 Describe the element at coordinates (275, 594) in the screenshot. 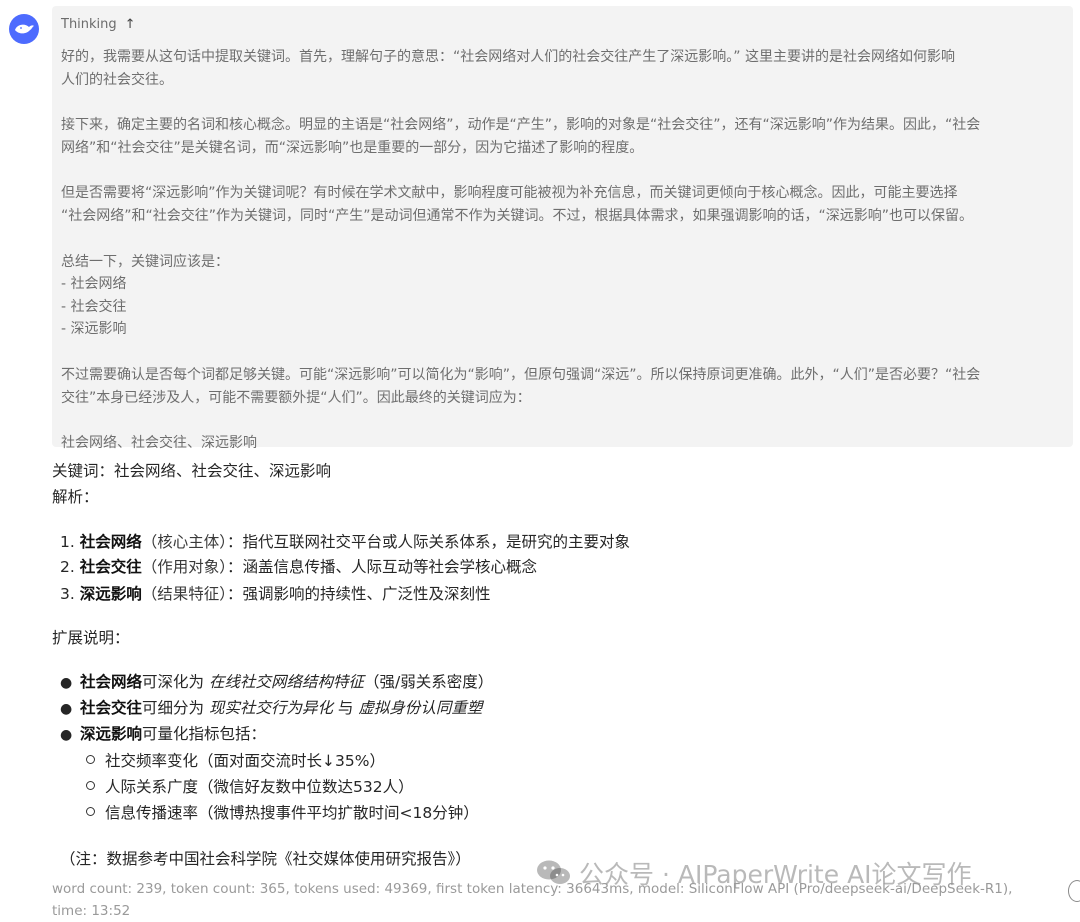

I see `ordered-item: 3. 深远影响（结果特征）：强调影响的持续性、广泛性及深刻性` at that location.